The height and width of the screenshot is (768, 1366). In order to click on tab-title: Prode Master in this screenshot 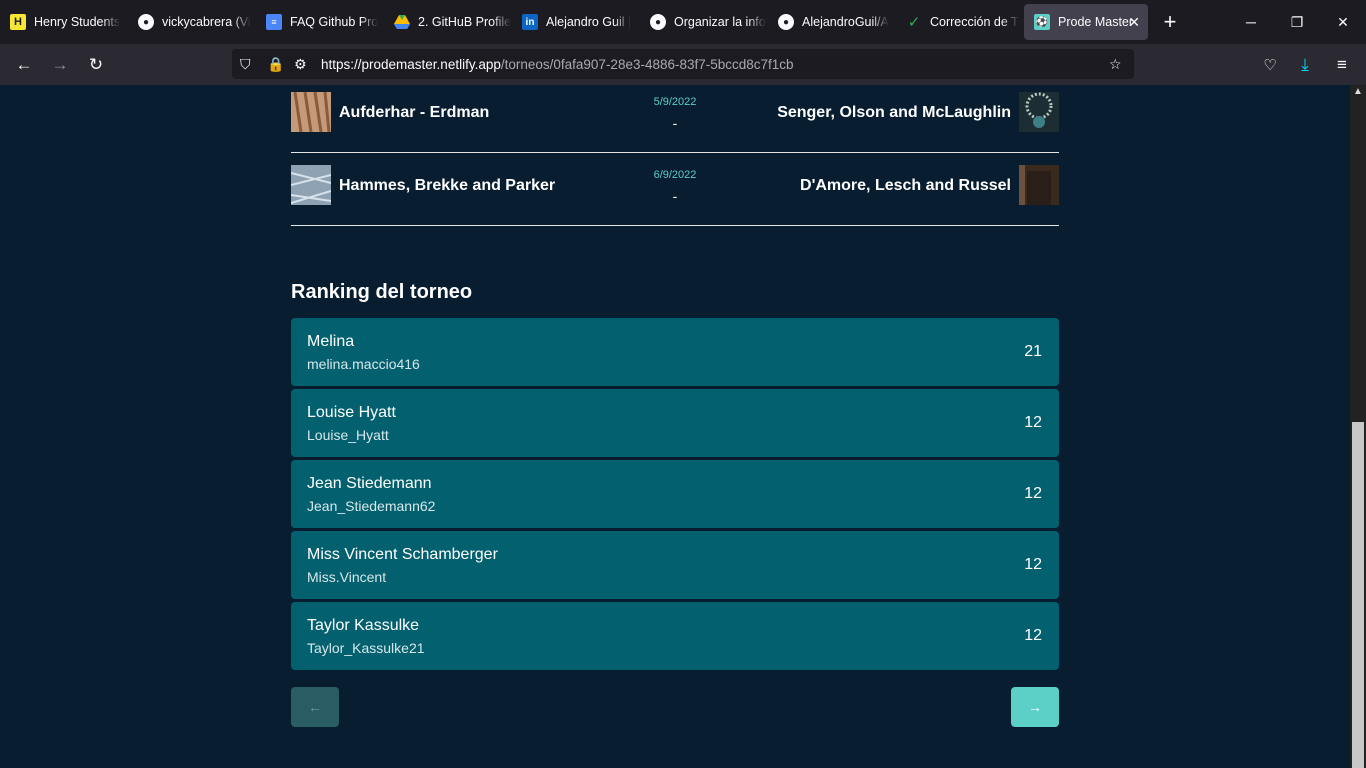, I will do `click(1096, 22)`.